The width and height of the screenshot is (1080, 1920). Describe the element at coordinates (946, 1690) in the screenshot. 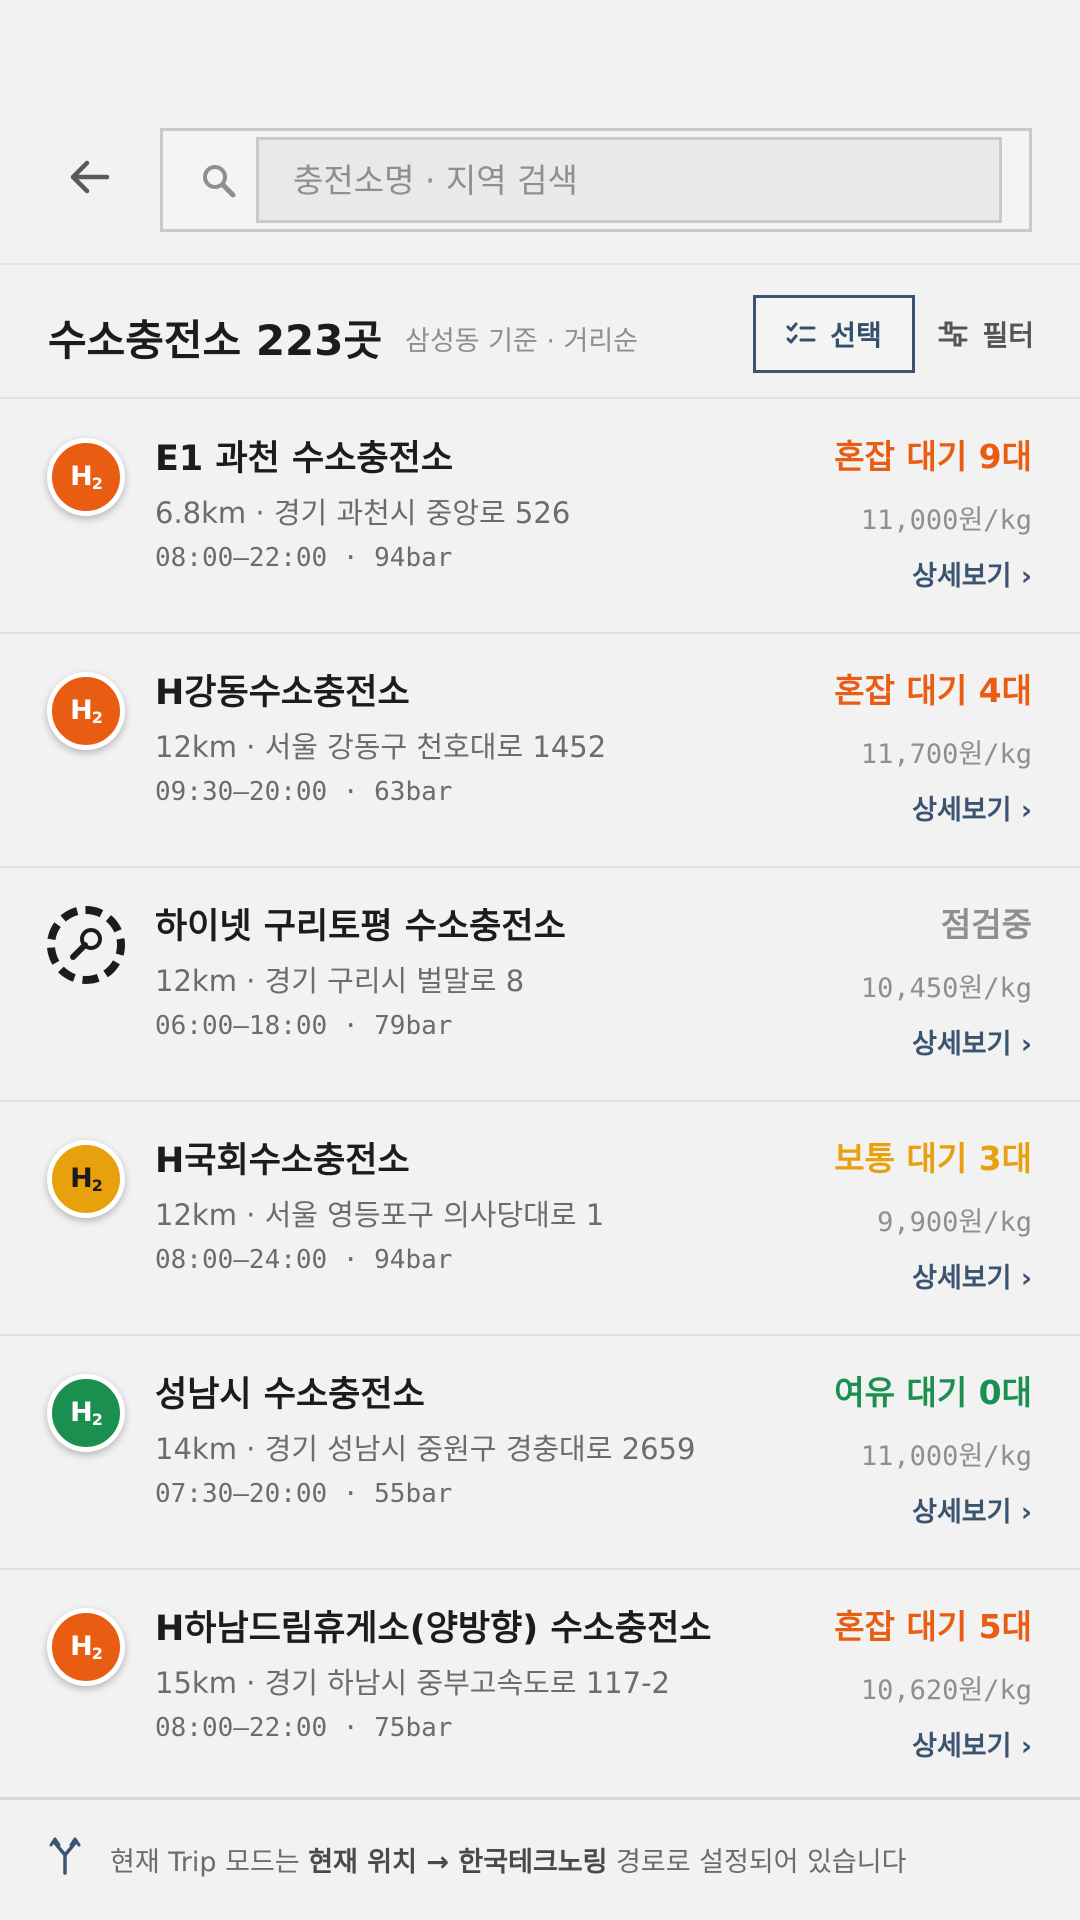

I see `station-price: 10,620원/kg` at that location.